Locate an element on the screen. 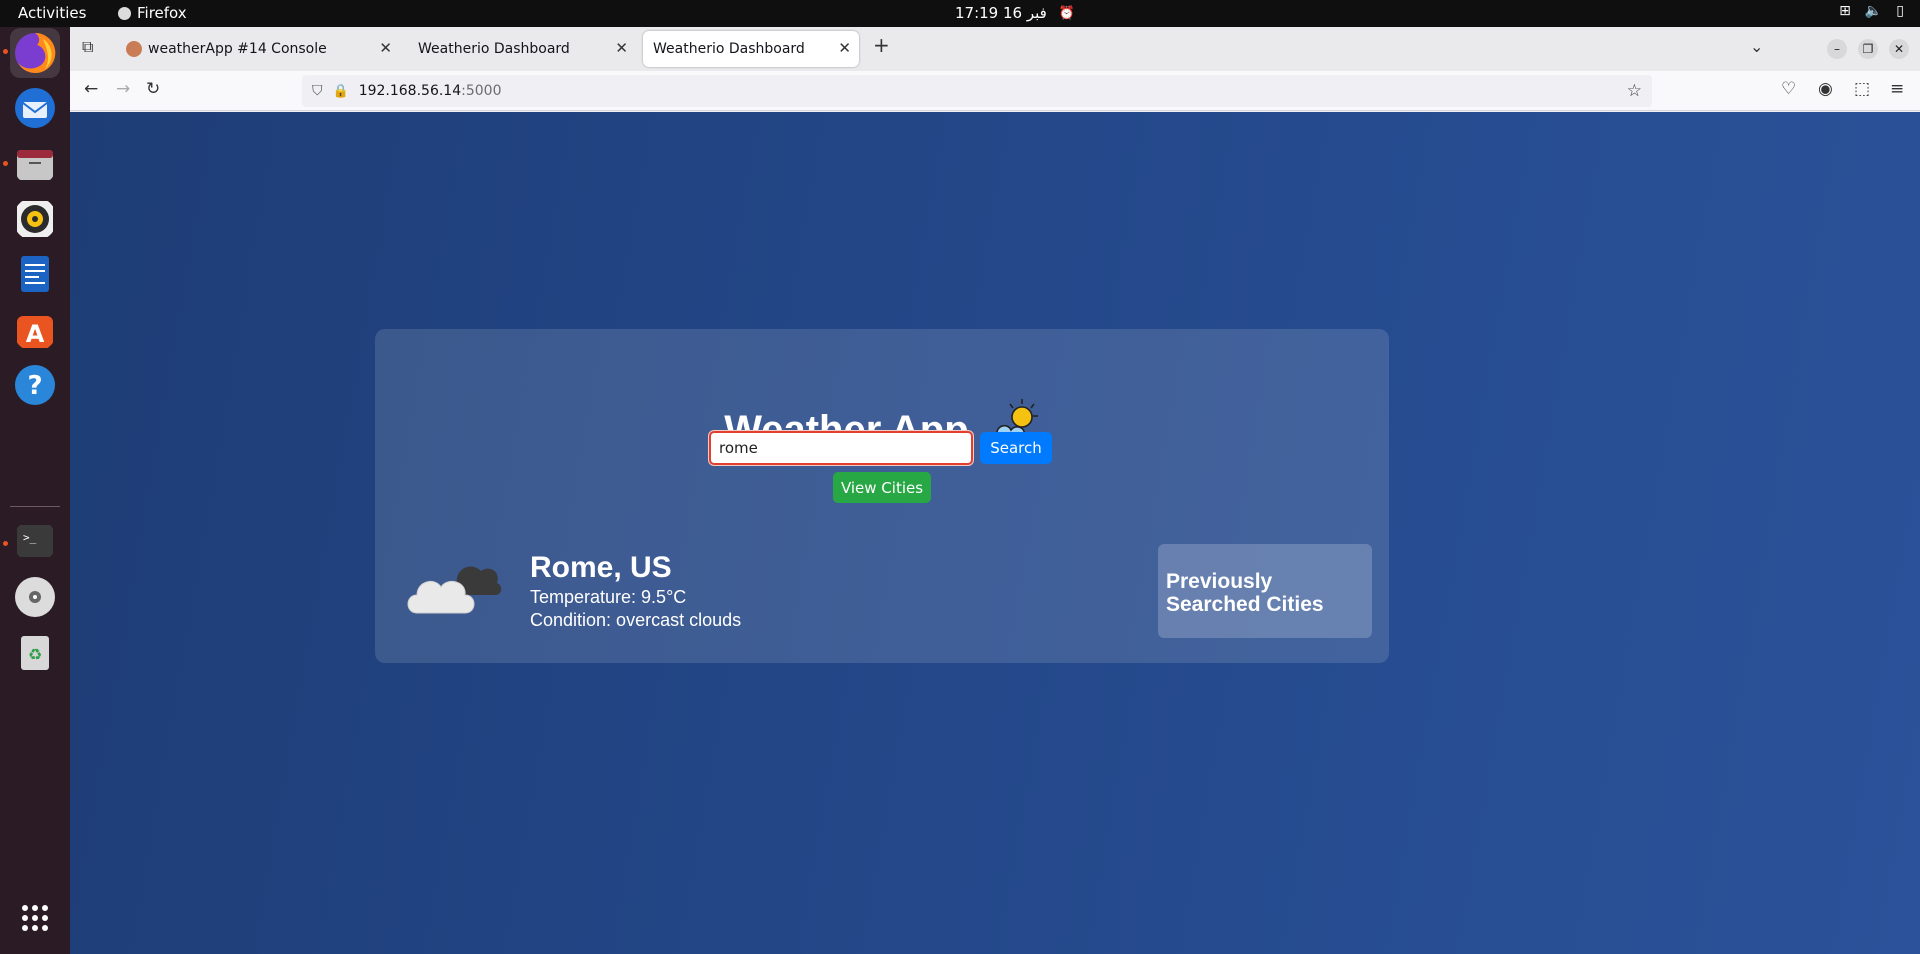 The height and width of the screenshot is (954, 1920). search-button: Search is located at coordinates (1016, 448).